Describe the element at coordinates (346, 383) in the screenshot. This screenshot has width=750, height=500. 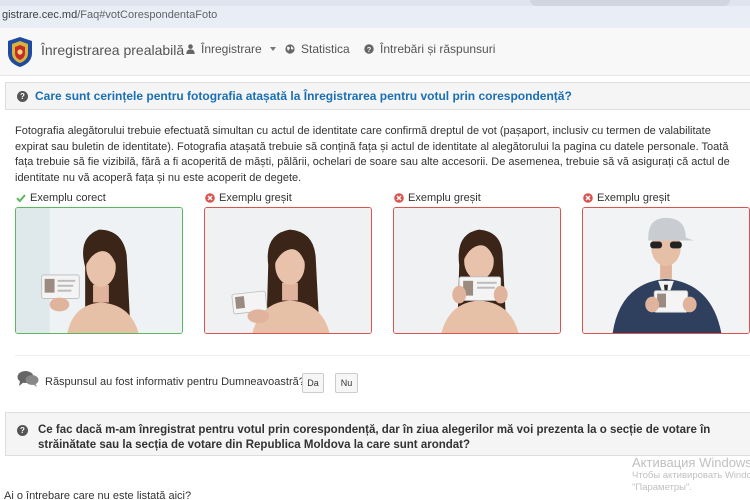
I see `feedback-no-button: Nu` at that location.